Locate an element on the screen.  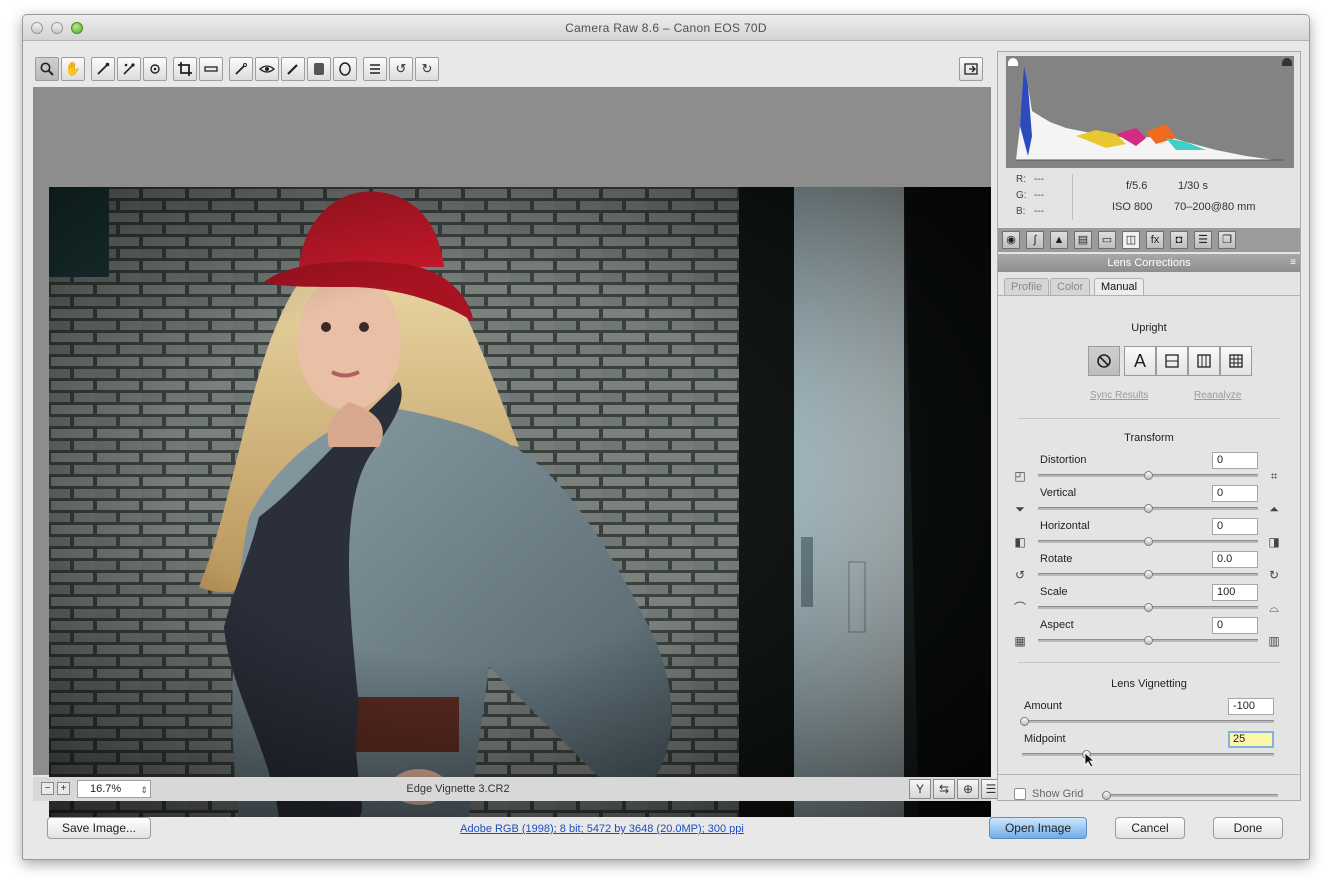
tab-color: Color is located at coordinates (1070, 287).